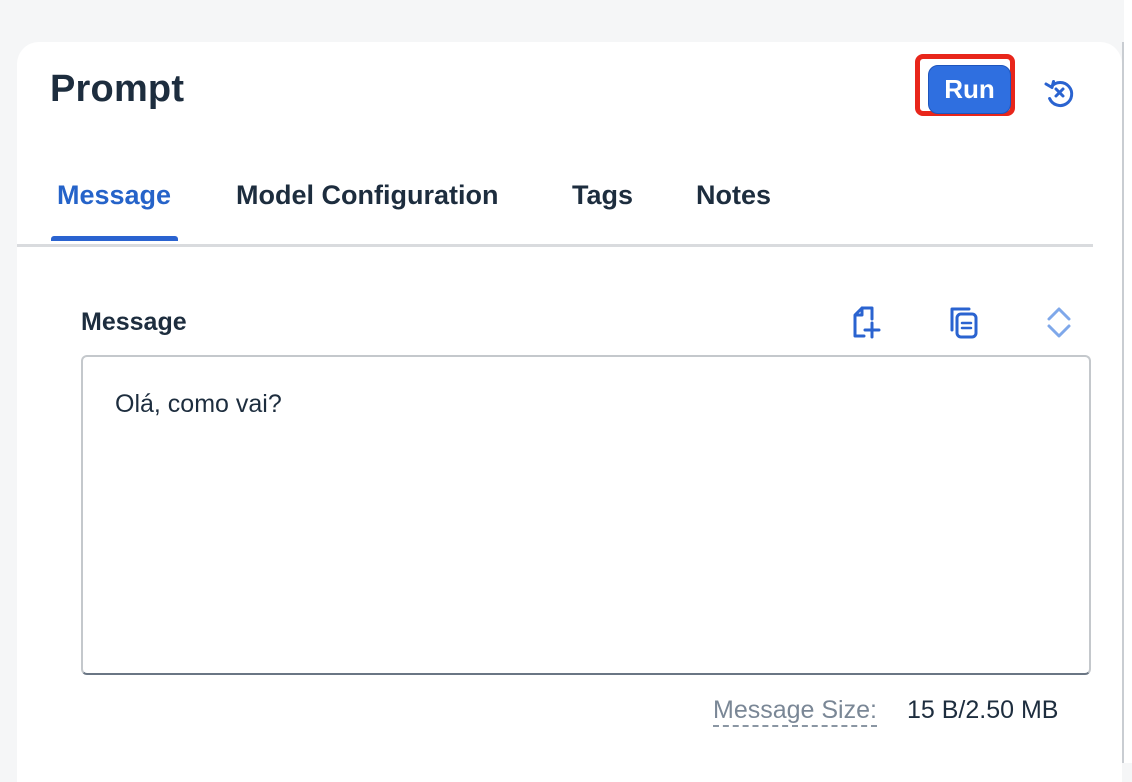 The height and width of the screenshot is (782, 1132). I want to click on reset-icon, so click(1059, 94).